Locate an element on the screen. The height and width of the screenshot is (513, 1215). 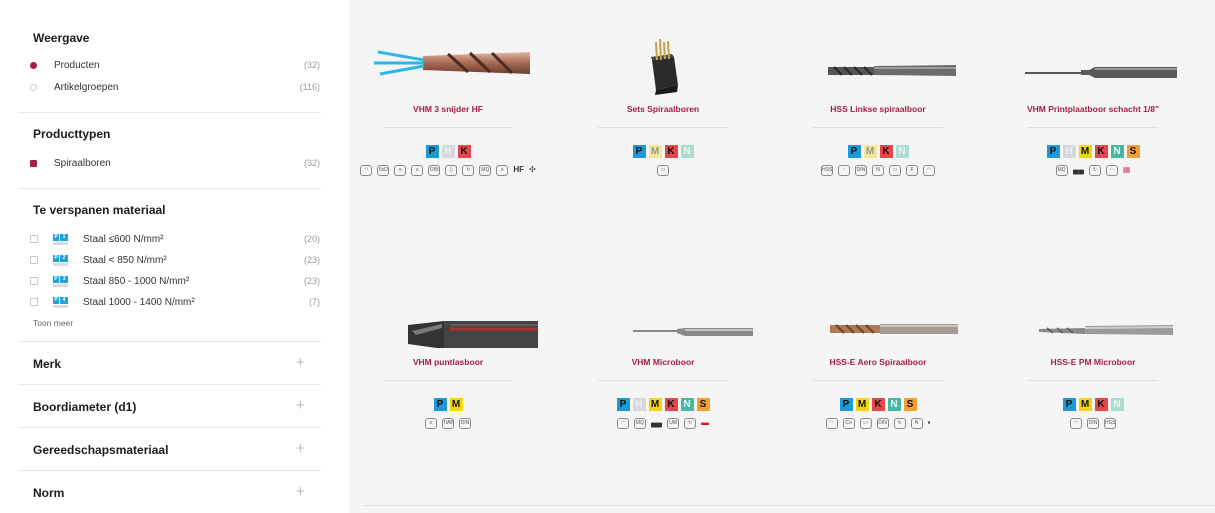
left-hand-drill-icon is located at coordinates (892, 70).